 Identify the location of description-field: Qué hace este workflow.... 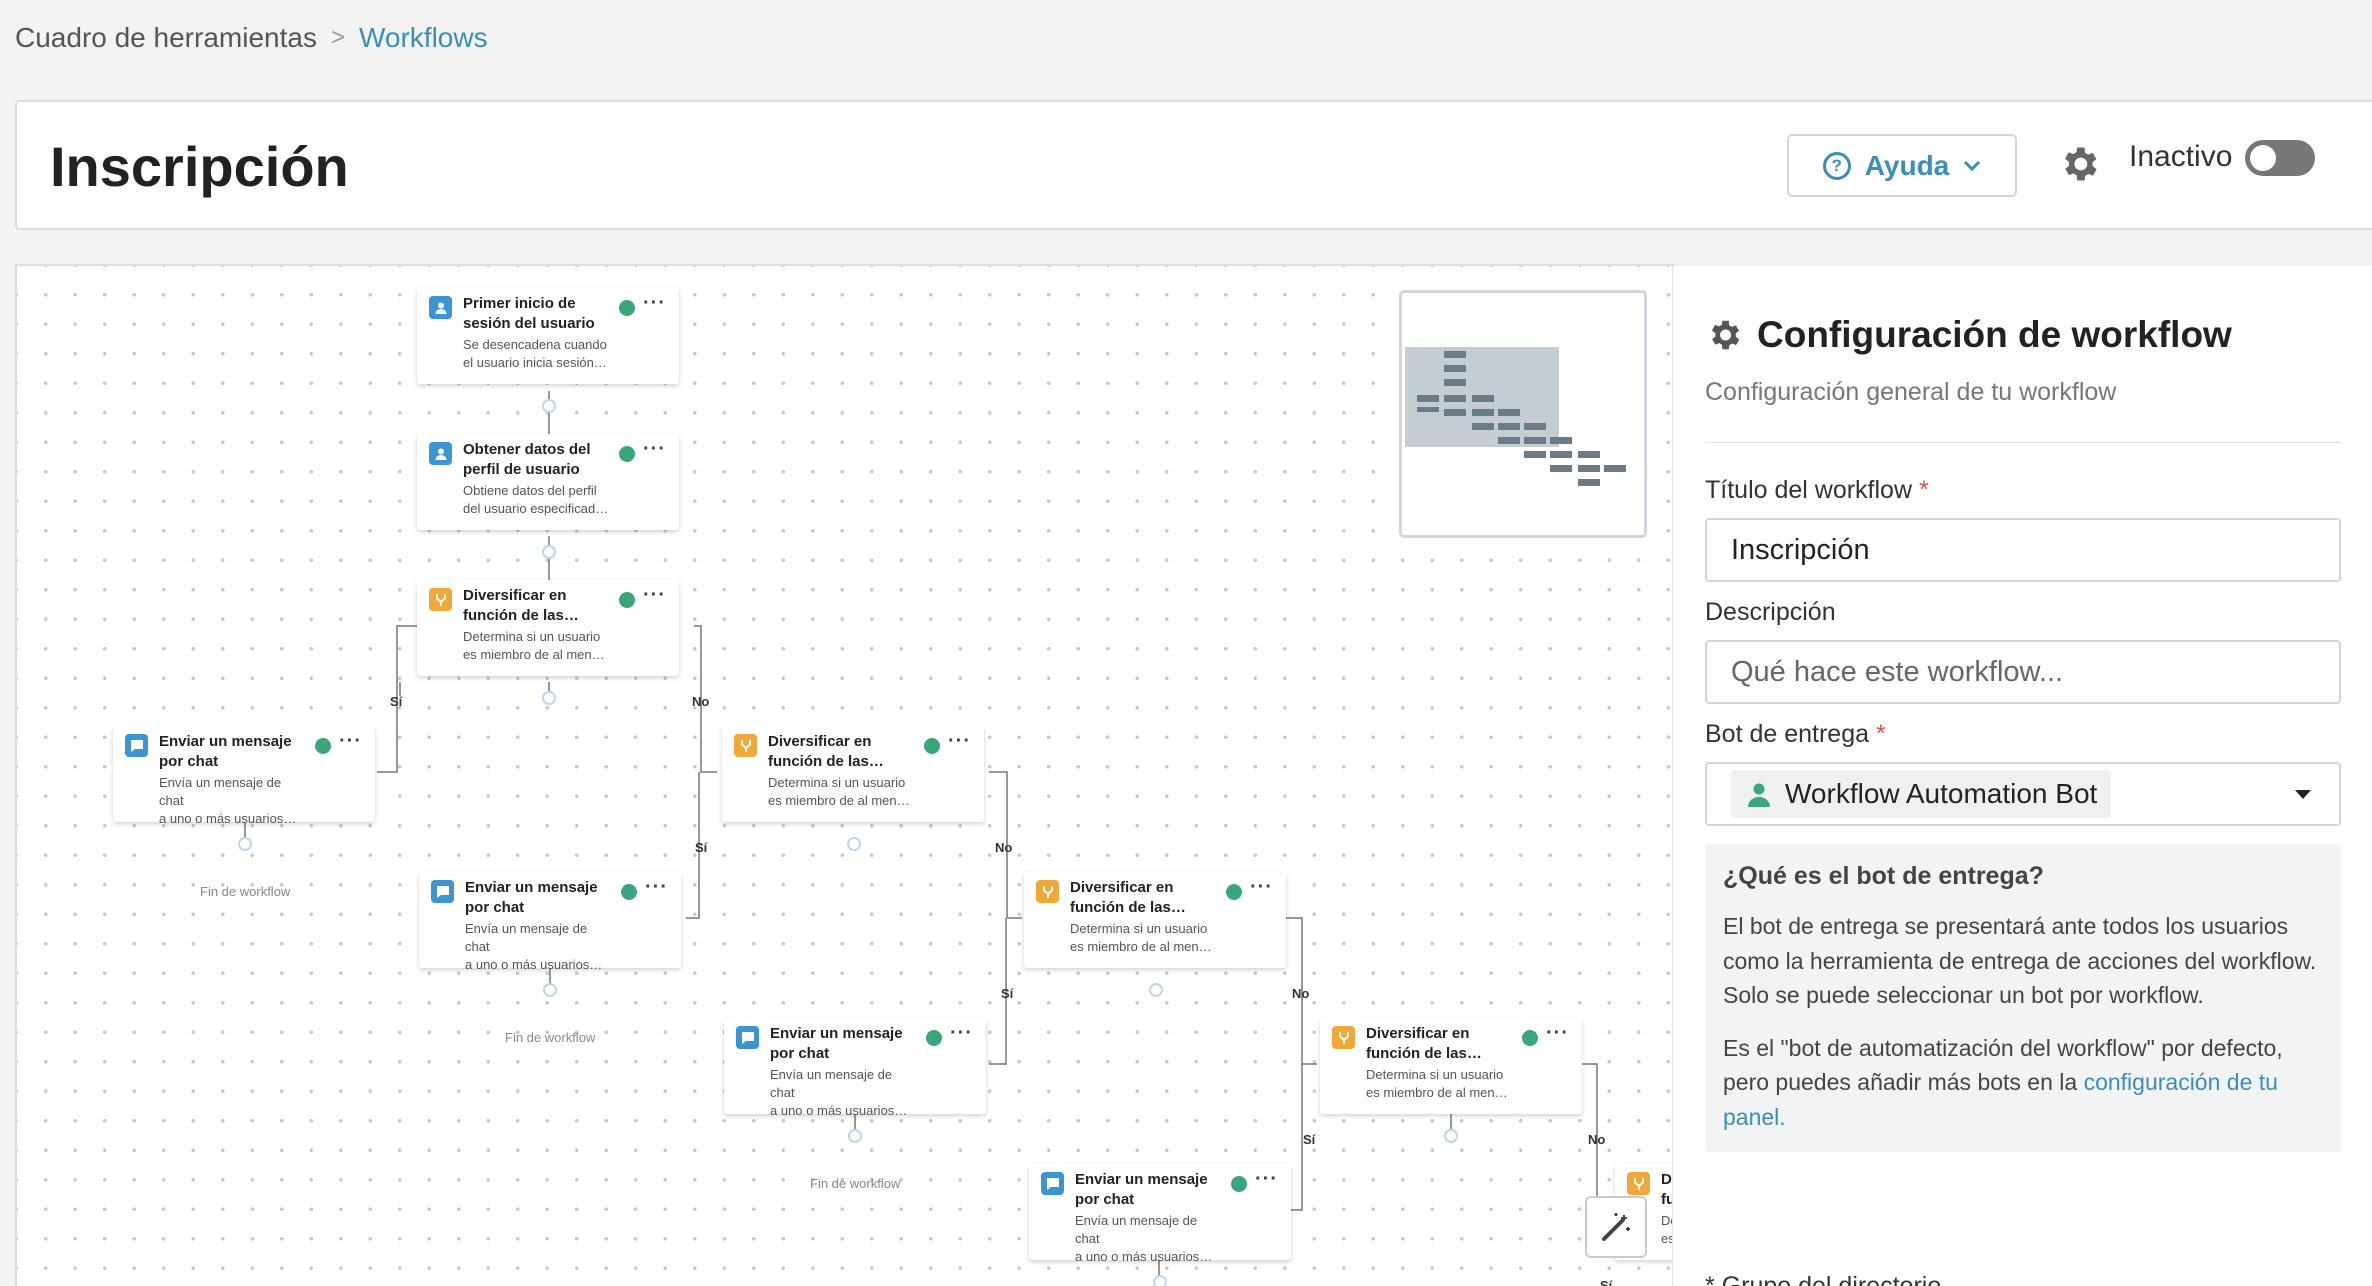
(2023, 672).